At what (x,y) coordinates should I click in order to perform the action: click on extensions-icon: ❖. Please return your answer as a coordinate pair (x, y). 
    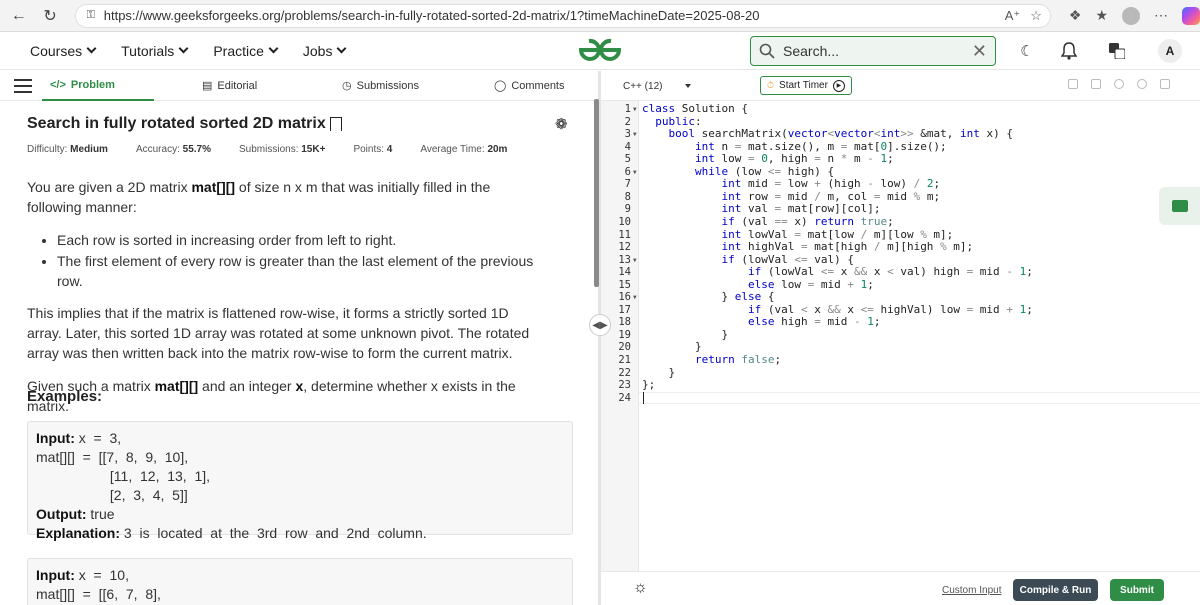
    Looking at the image, I should click on (1075, 15).